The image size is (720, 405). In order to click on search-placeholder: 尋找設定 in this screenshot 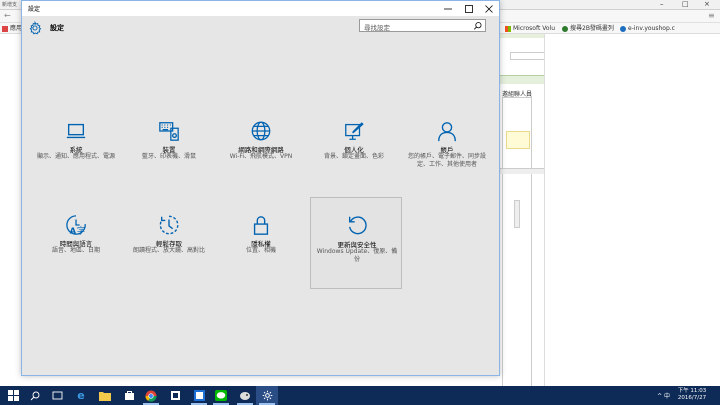, I will do `click(377, 28)`.